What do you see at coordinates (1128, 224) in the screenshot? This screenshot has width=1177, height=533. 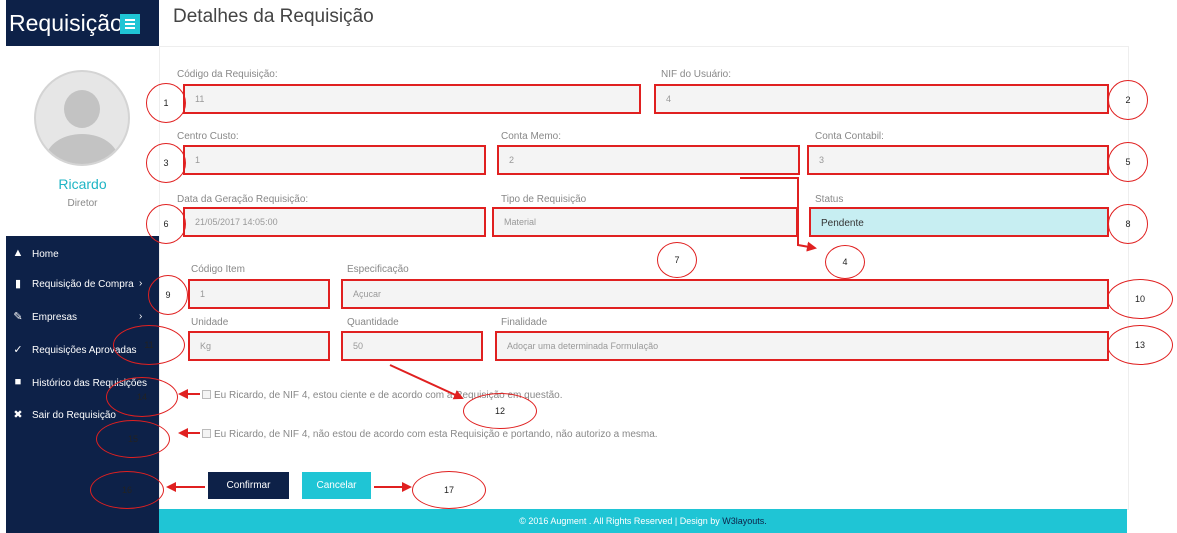 I see `annotation-8: 8` at bounding box center [1128, 224].